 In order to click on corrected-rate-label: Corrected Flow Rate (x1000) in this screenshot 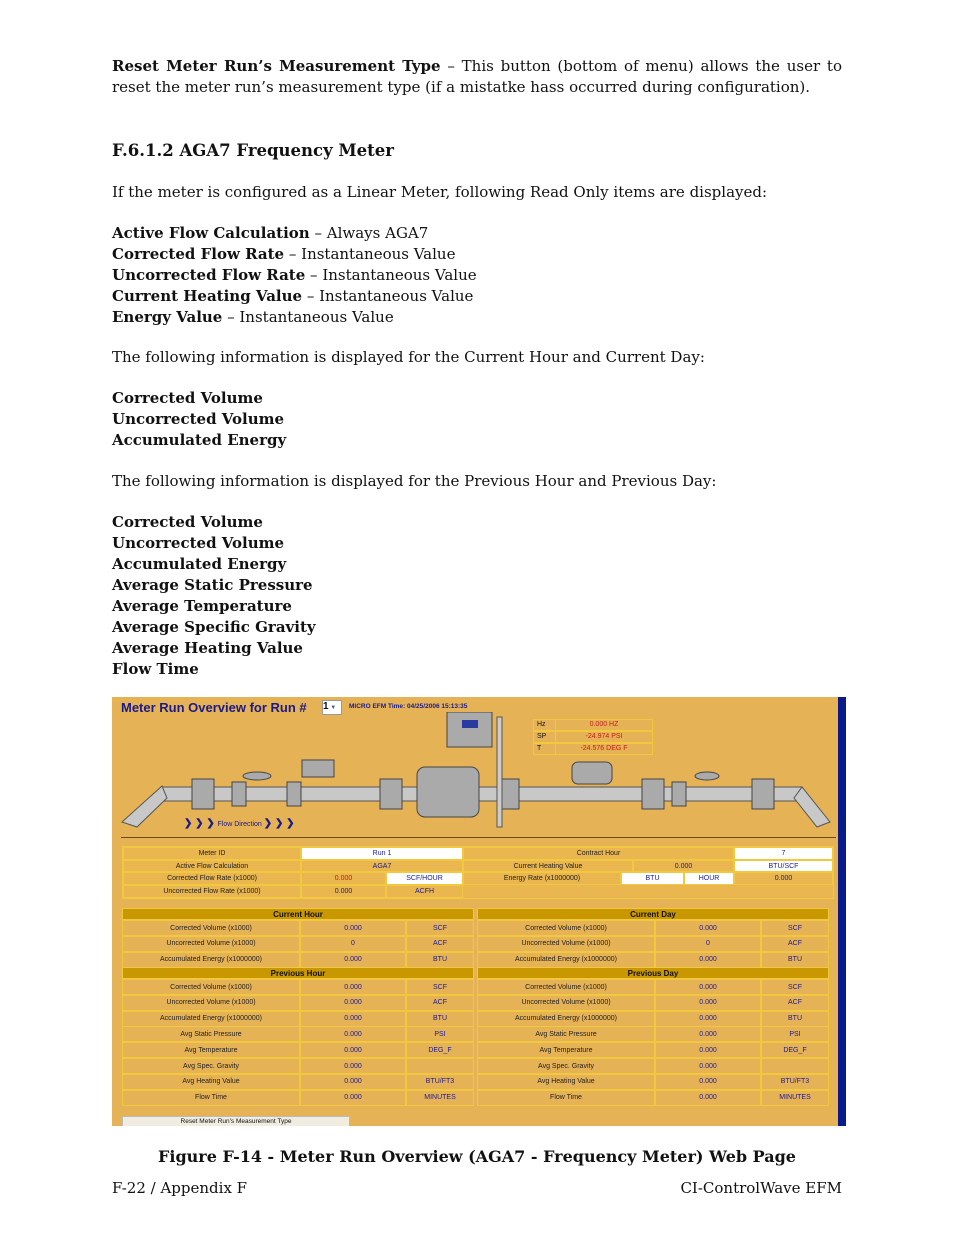, I will do `click(212, 878)`.